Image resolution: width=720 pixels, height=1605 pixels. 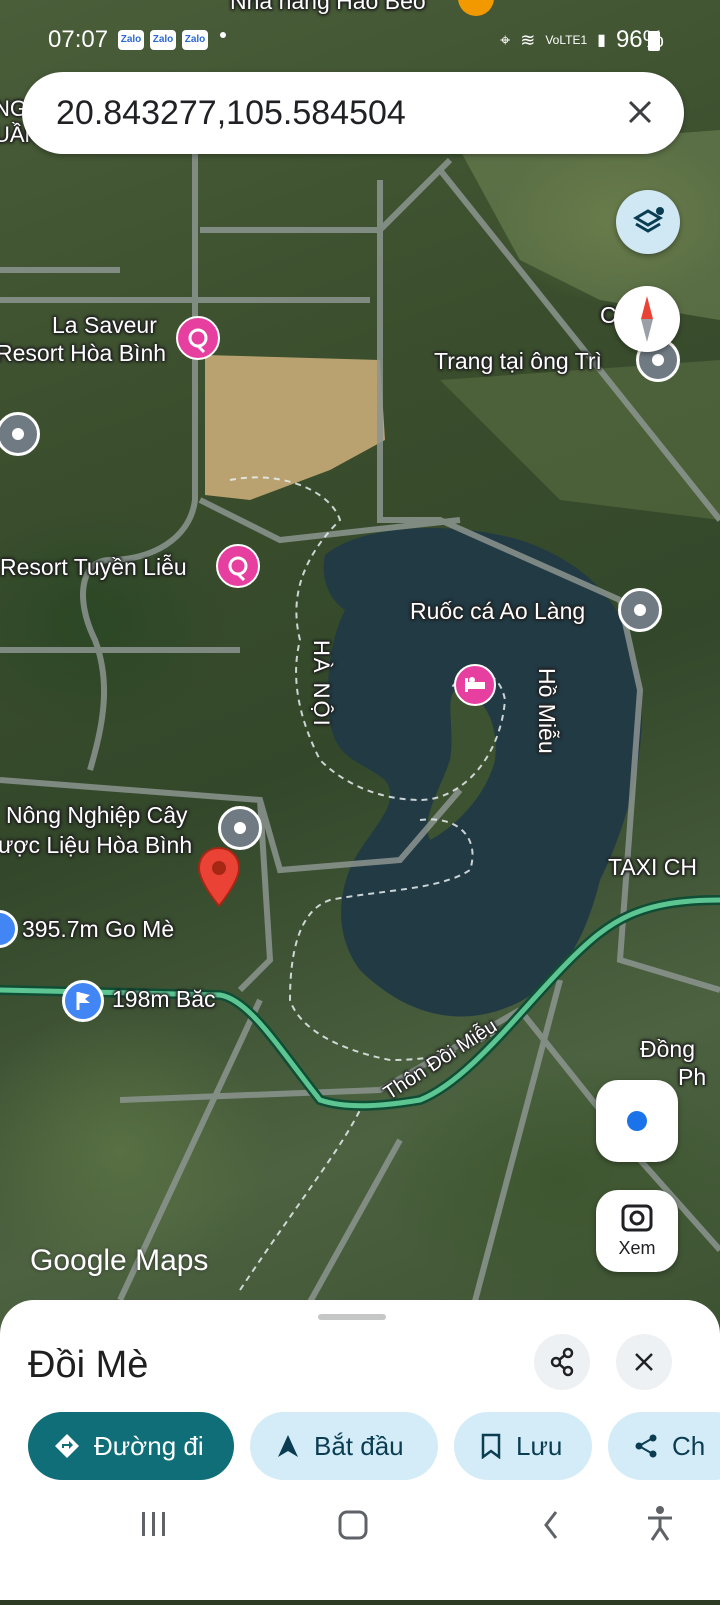 What do you see at coordinates (654, 41) in the screenshot?
I see `battery-icon` at bounding box center [654, 41].